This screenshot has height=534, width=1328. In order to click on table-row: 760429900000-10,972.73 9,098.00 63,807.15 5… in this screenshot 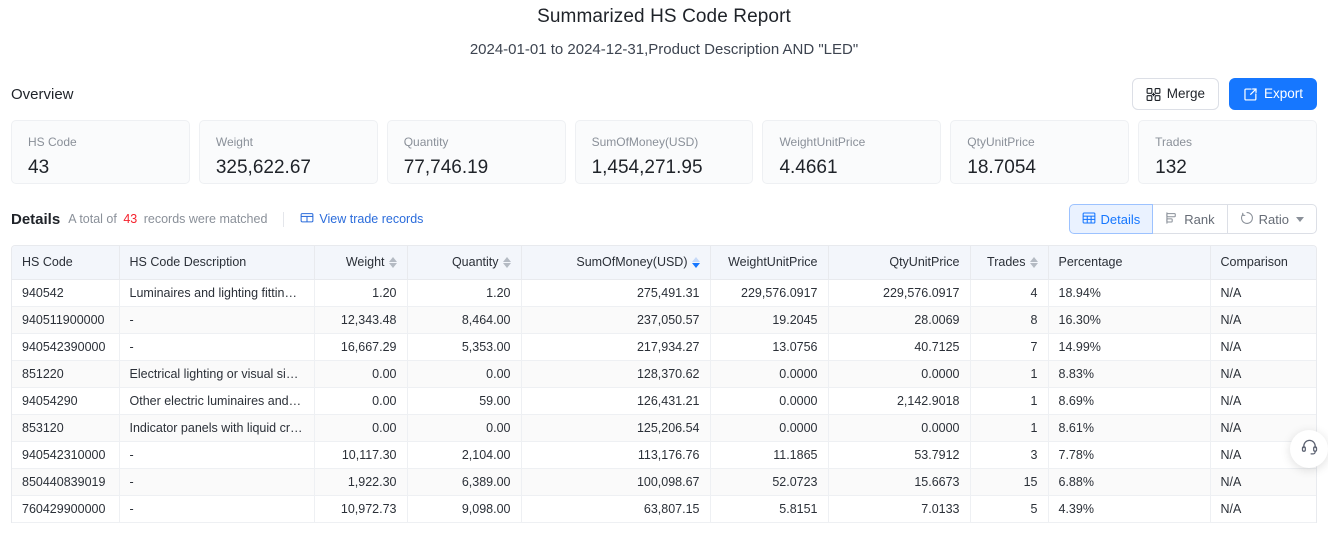, I will do `click(664, 509)`.